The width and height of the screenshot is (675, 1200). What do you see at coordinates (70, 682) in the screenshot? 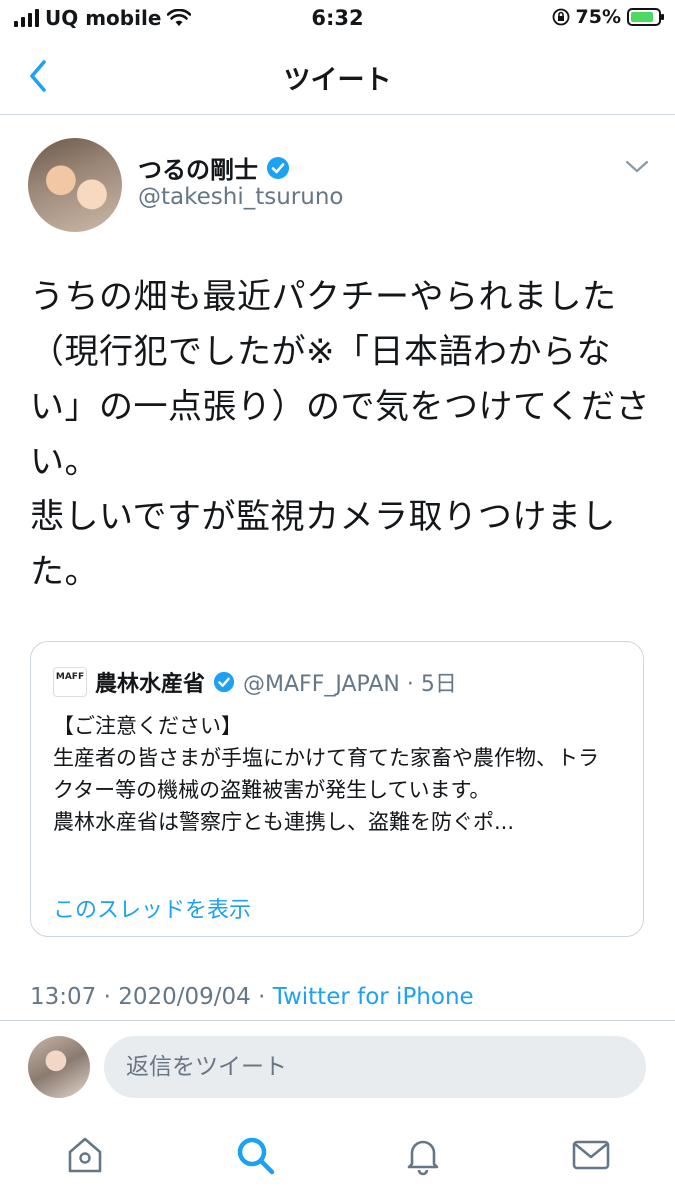
I see `maff-logo: MAFF` at bounding box center [70, 682].